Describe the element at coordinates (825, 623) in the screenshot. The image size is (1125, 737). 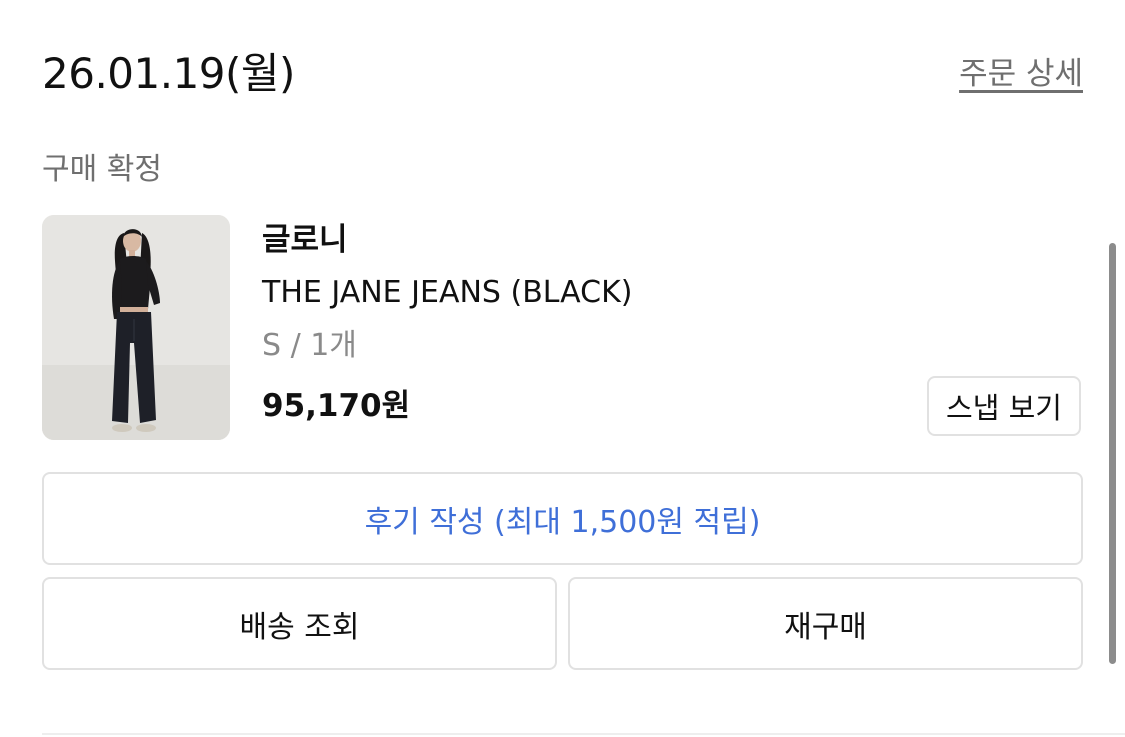
I see `rebuy-button: 재구매` at that location.